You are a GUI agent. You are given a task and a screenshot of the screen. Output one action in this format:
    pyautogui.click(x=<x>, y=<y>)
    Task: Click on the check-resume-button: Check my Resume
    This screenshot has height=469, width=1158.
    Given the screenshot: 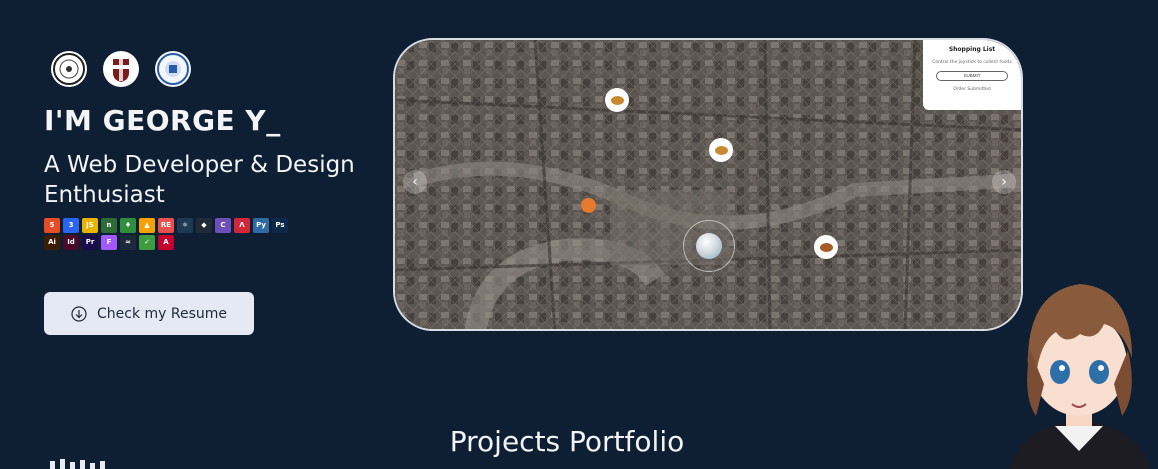 What is the action you would take?
    pyautogui.click(x=149, y=313)
    